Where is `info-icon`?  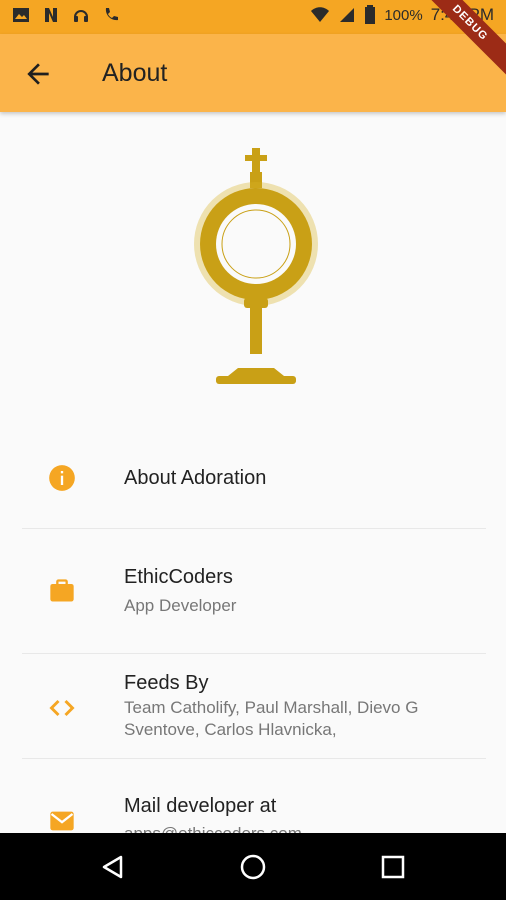
info-icon is located at coordinates (62, 478).